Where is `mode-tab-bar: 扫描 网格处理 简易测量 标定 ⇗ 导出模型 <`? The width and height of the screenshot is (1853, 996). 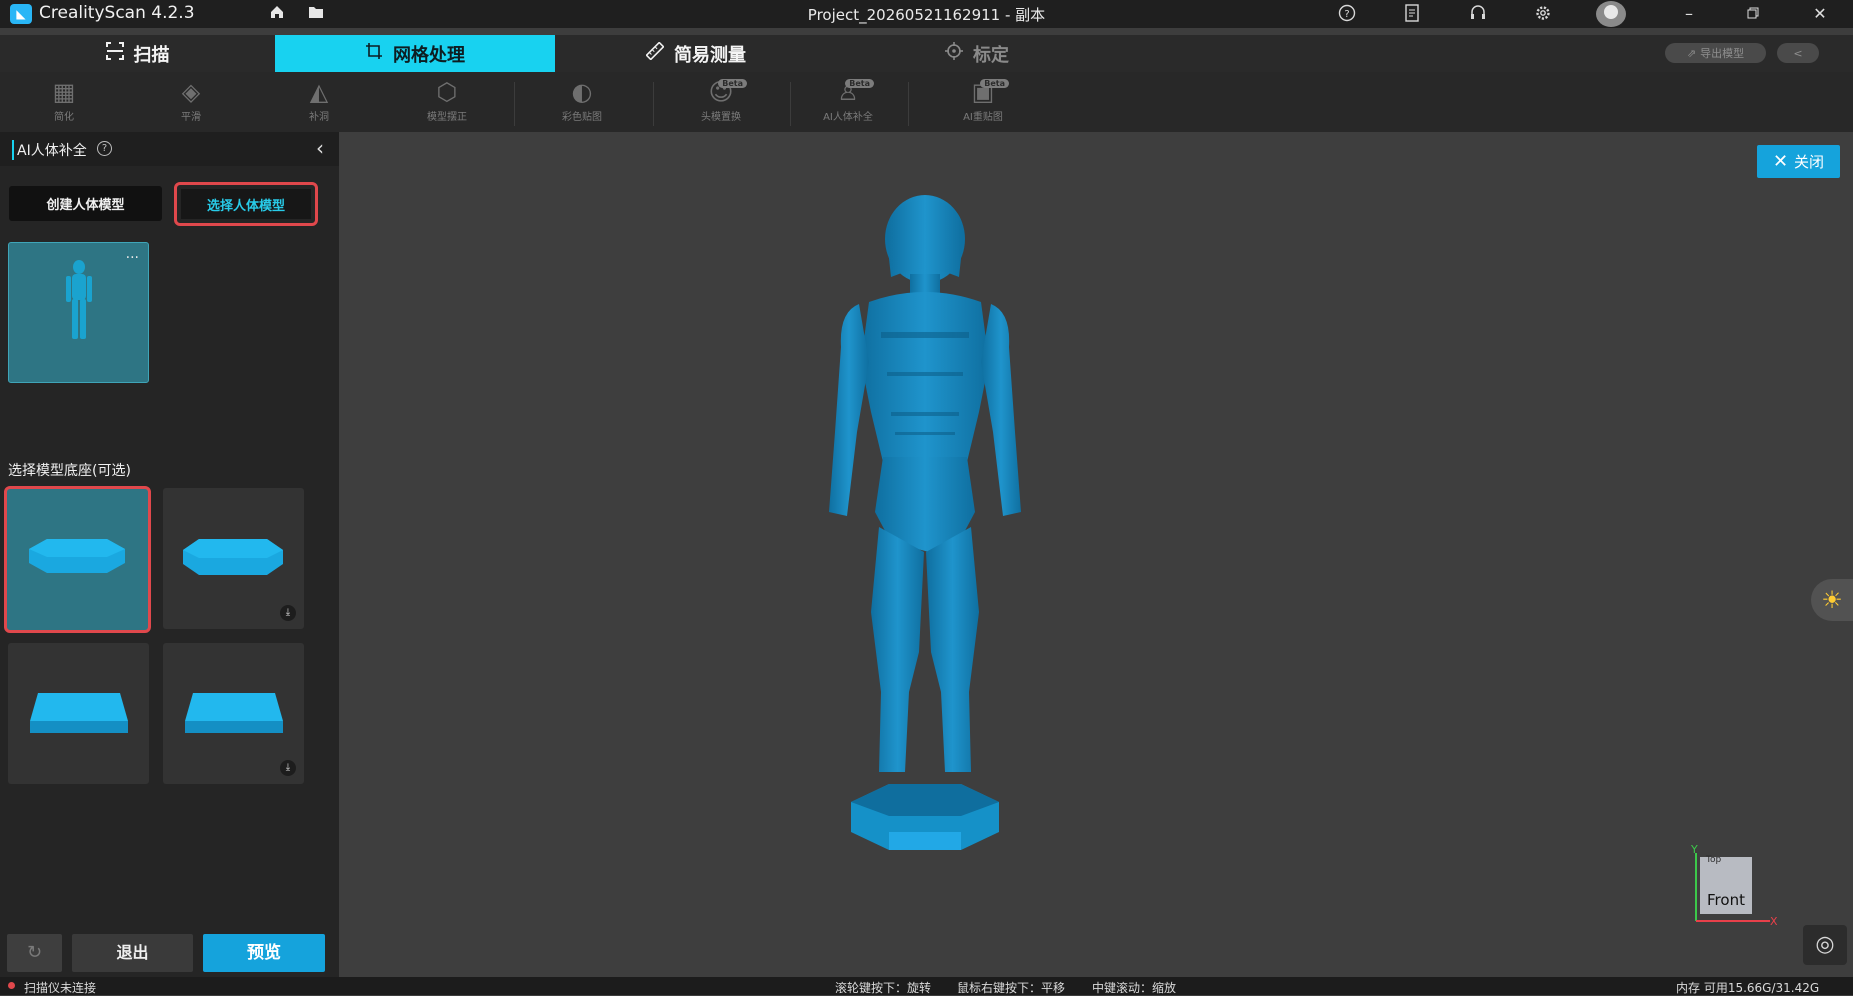
mode-tab-bar: 扫描 网格处理 简易测量 标定 ⇗ 导出模型 < is located at coordinates (926, 53).